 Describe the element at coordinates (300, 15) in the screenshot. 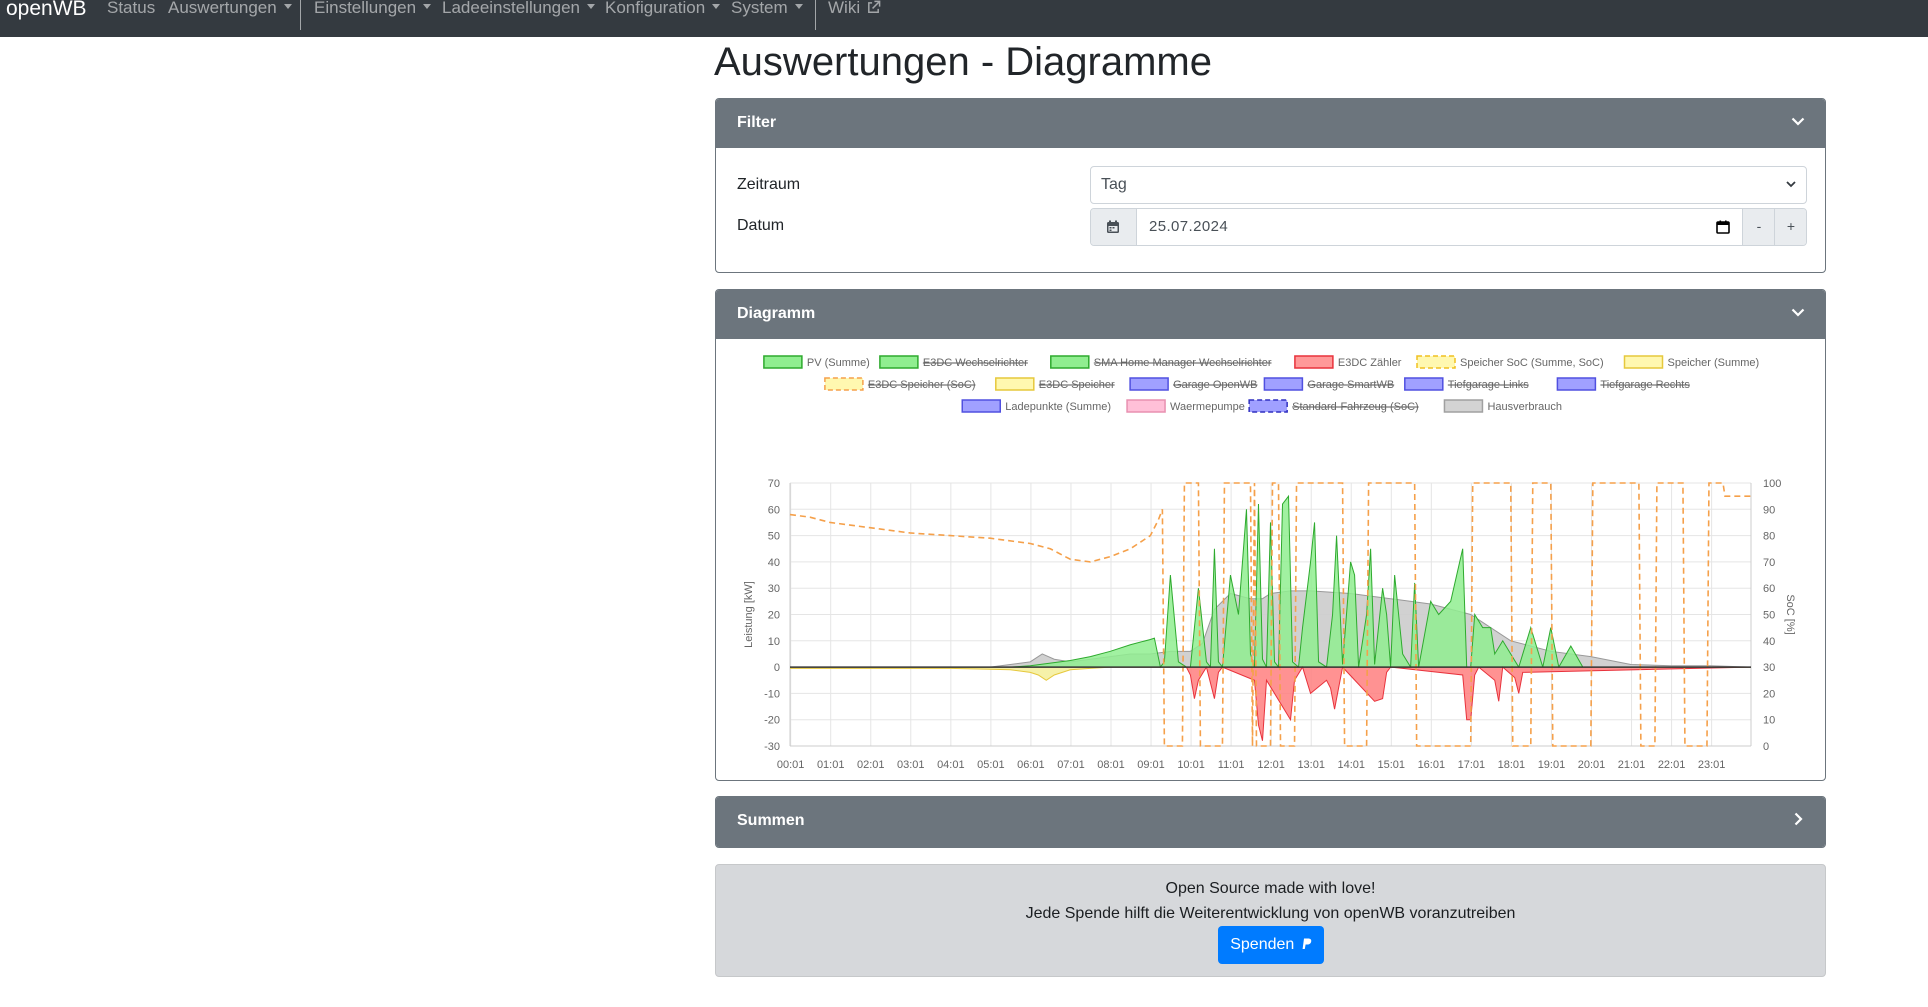

I see `nav-divider` at that location.